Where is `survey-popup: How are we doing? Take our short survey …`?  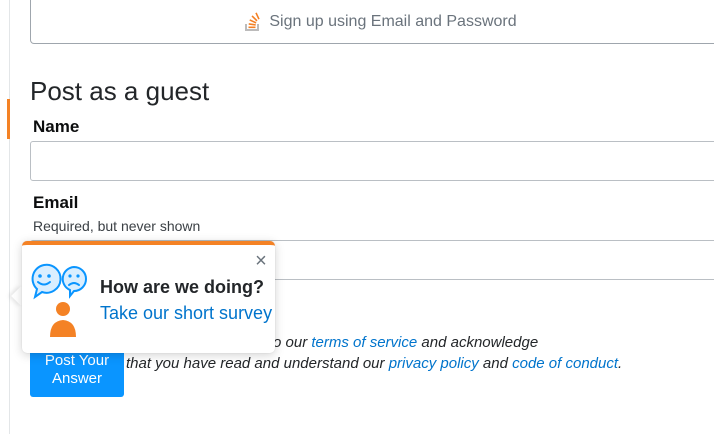 survey-popup: How are we doing? Take our short survey … is located at coordinates (148, 297).